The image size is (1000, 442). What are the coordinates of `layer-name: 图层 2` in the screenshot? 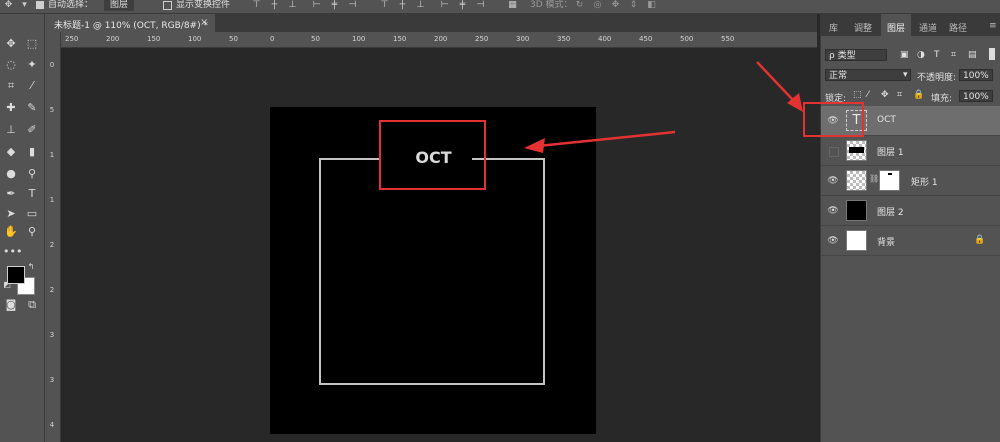 It's located at (890, 211).